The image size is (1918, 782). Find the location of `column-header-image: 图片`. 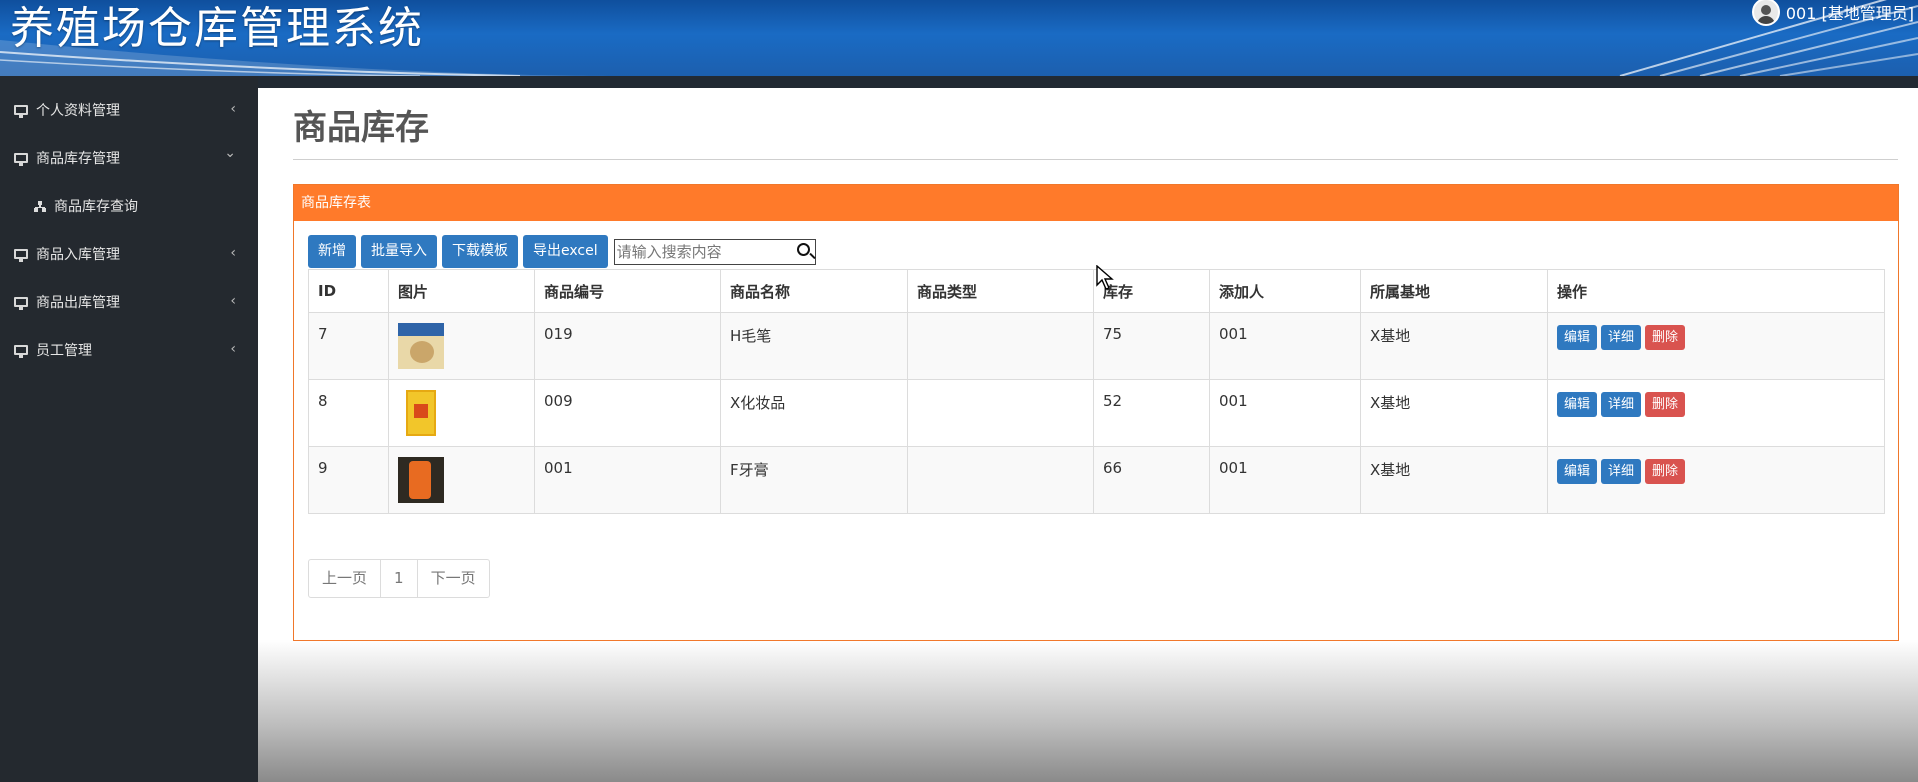

column-header-image: 图片 is located at coordinates (461, 291).